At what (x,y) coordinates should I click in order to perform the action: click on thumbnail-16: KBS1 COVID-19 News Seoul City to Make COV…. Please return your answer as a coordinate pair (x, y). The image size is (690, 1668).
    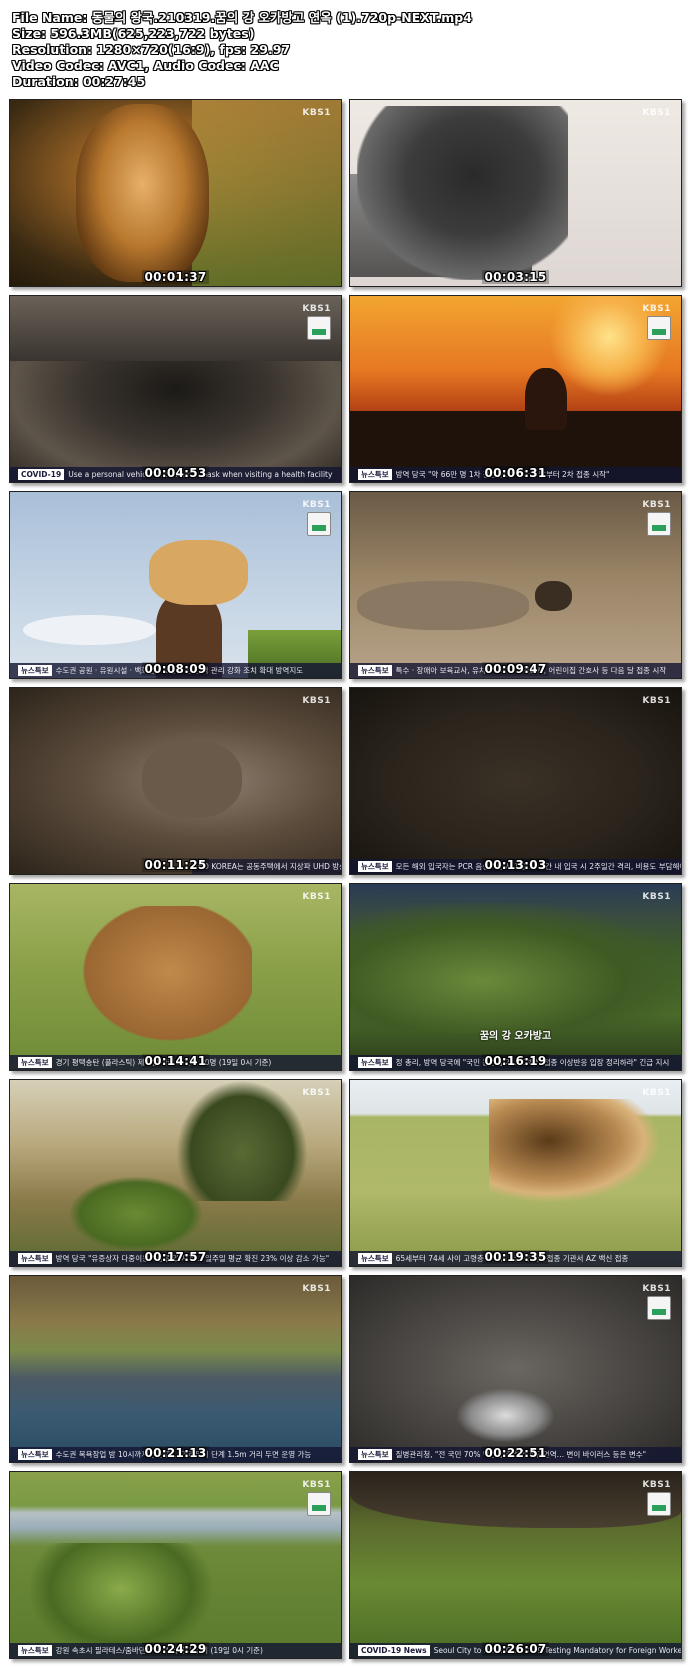
    Looking at the image, I should click on (515, 1565).